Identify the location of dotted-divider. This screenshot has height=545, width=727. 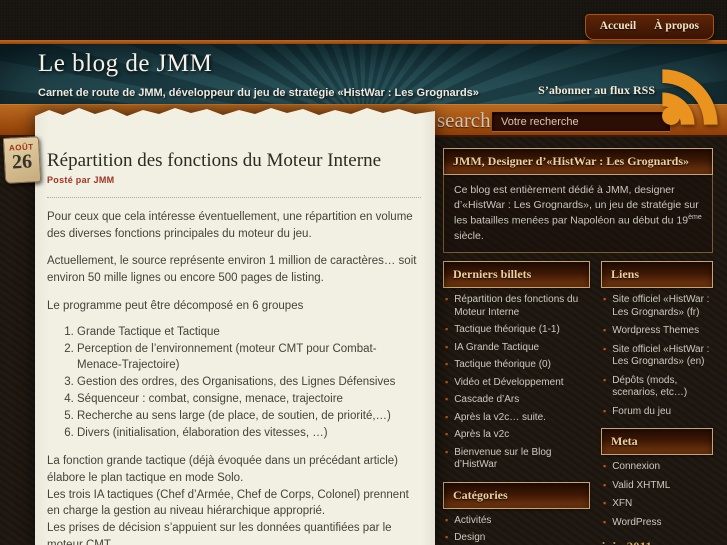
(234, 197).